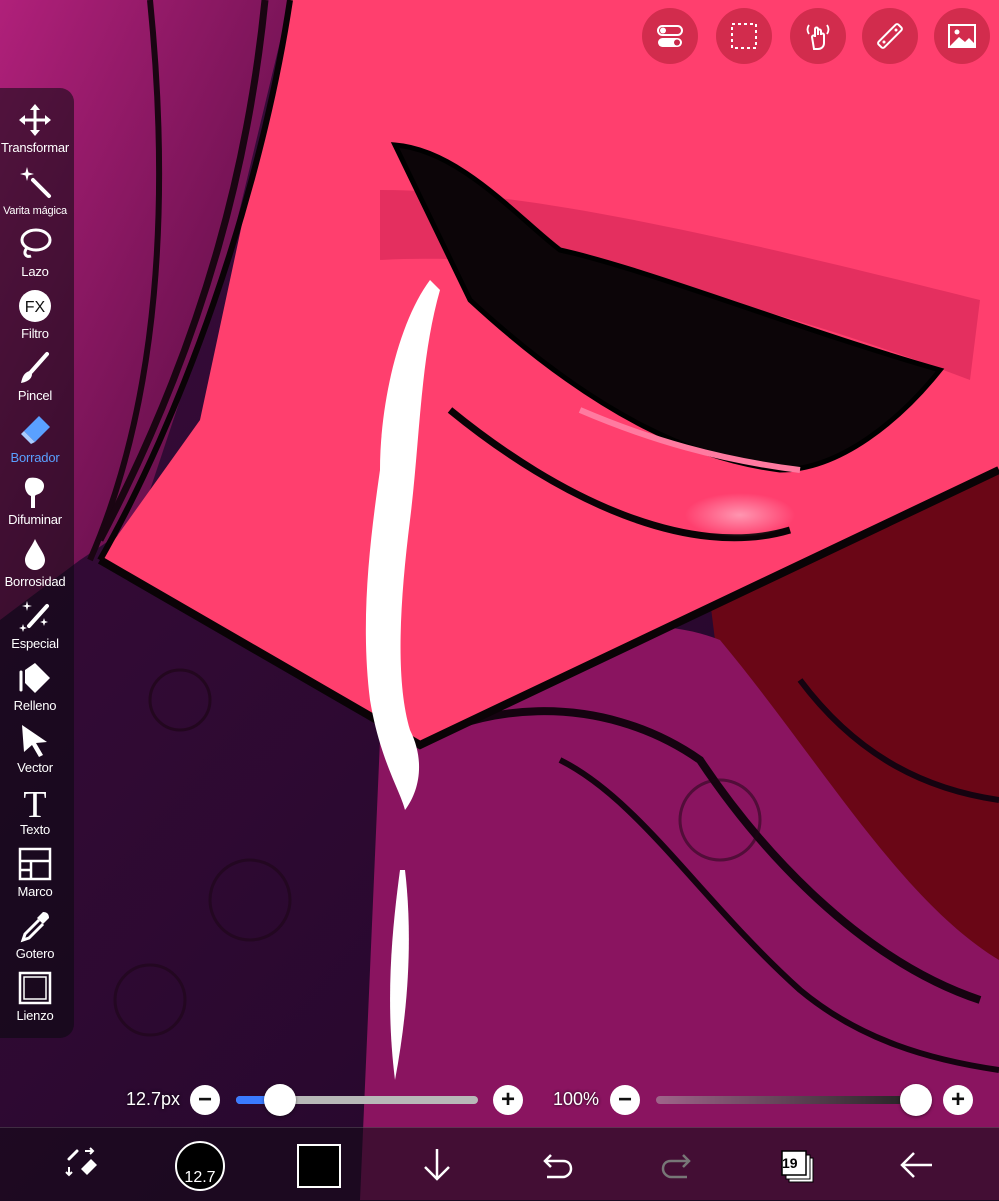  I want to click on swap-brush-eraser-button, so click(83, 1165).